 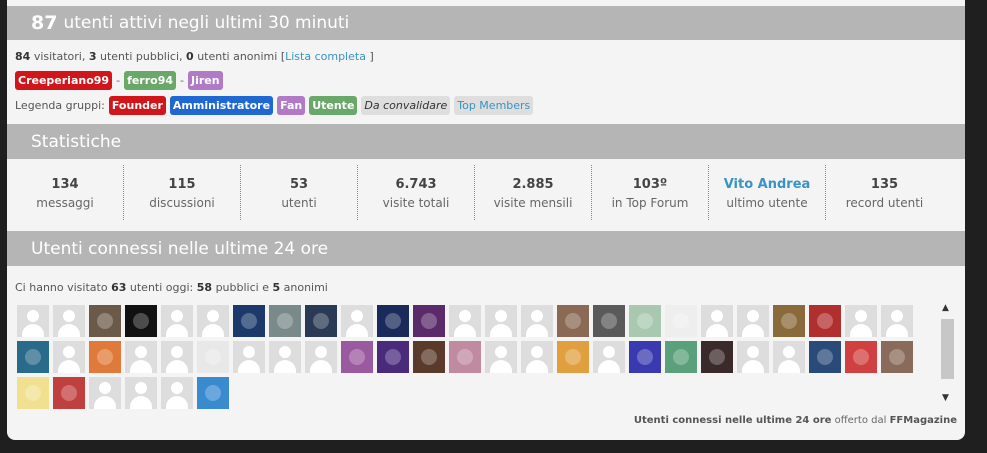 I want to click on stat-top-forum: 103º in Top Forum, so click(x=650, y=192).